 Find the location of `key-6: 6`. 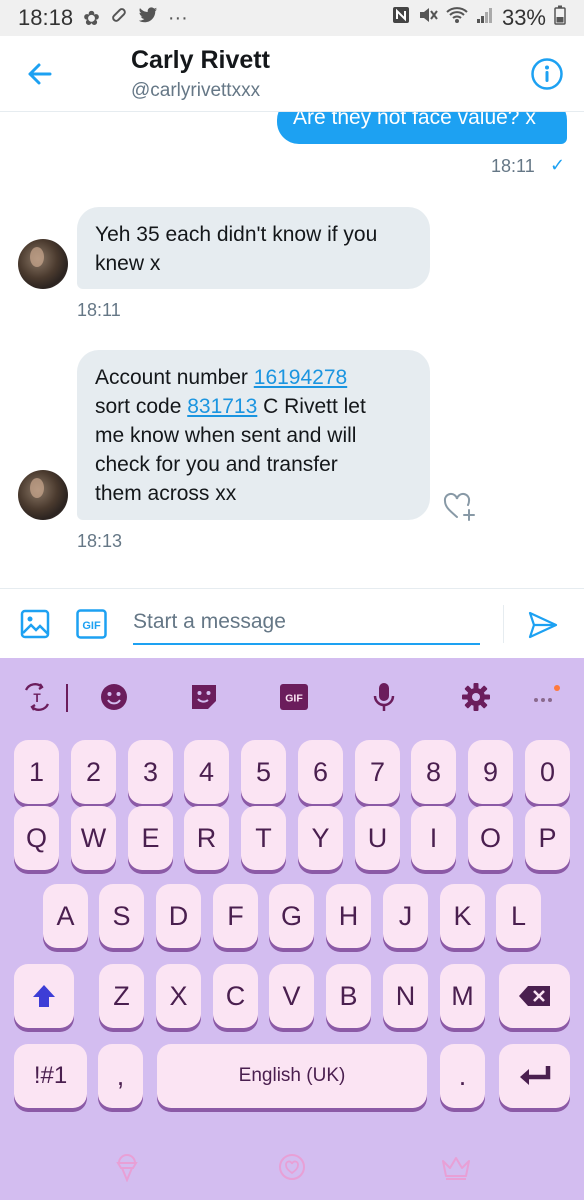

key-6: 6 is located at coordinates (320, 772).